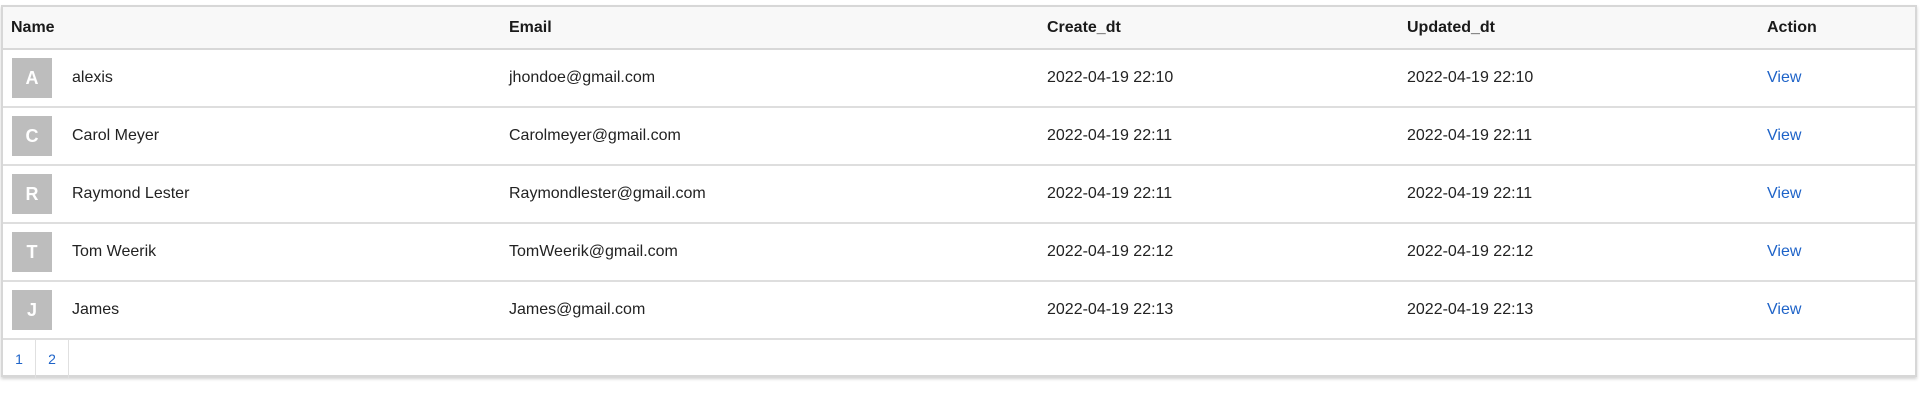 The width and height of the screenshot is (1920, 409). I want to click on user-email: James@gmail.com, so click(778, 310).